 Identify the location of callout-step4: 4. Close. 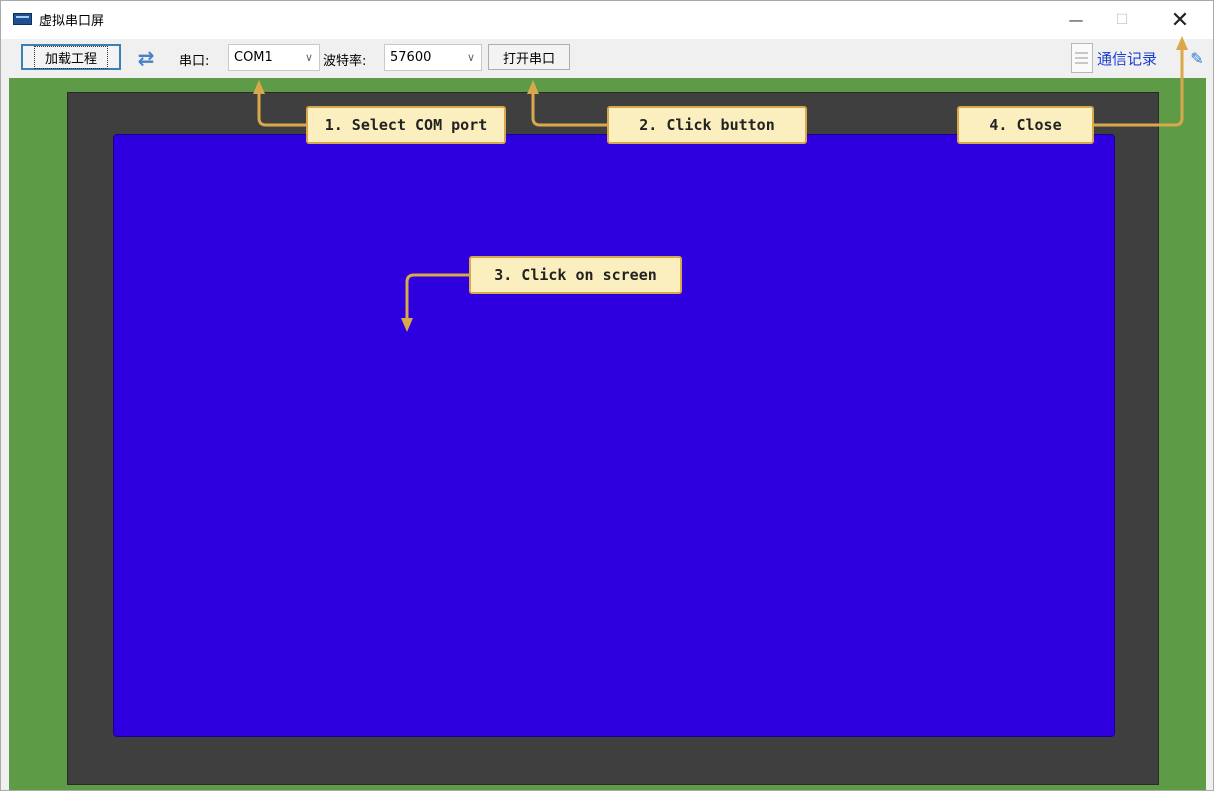
(1025, 125).